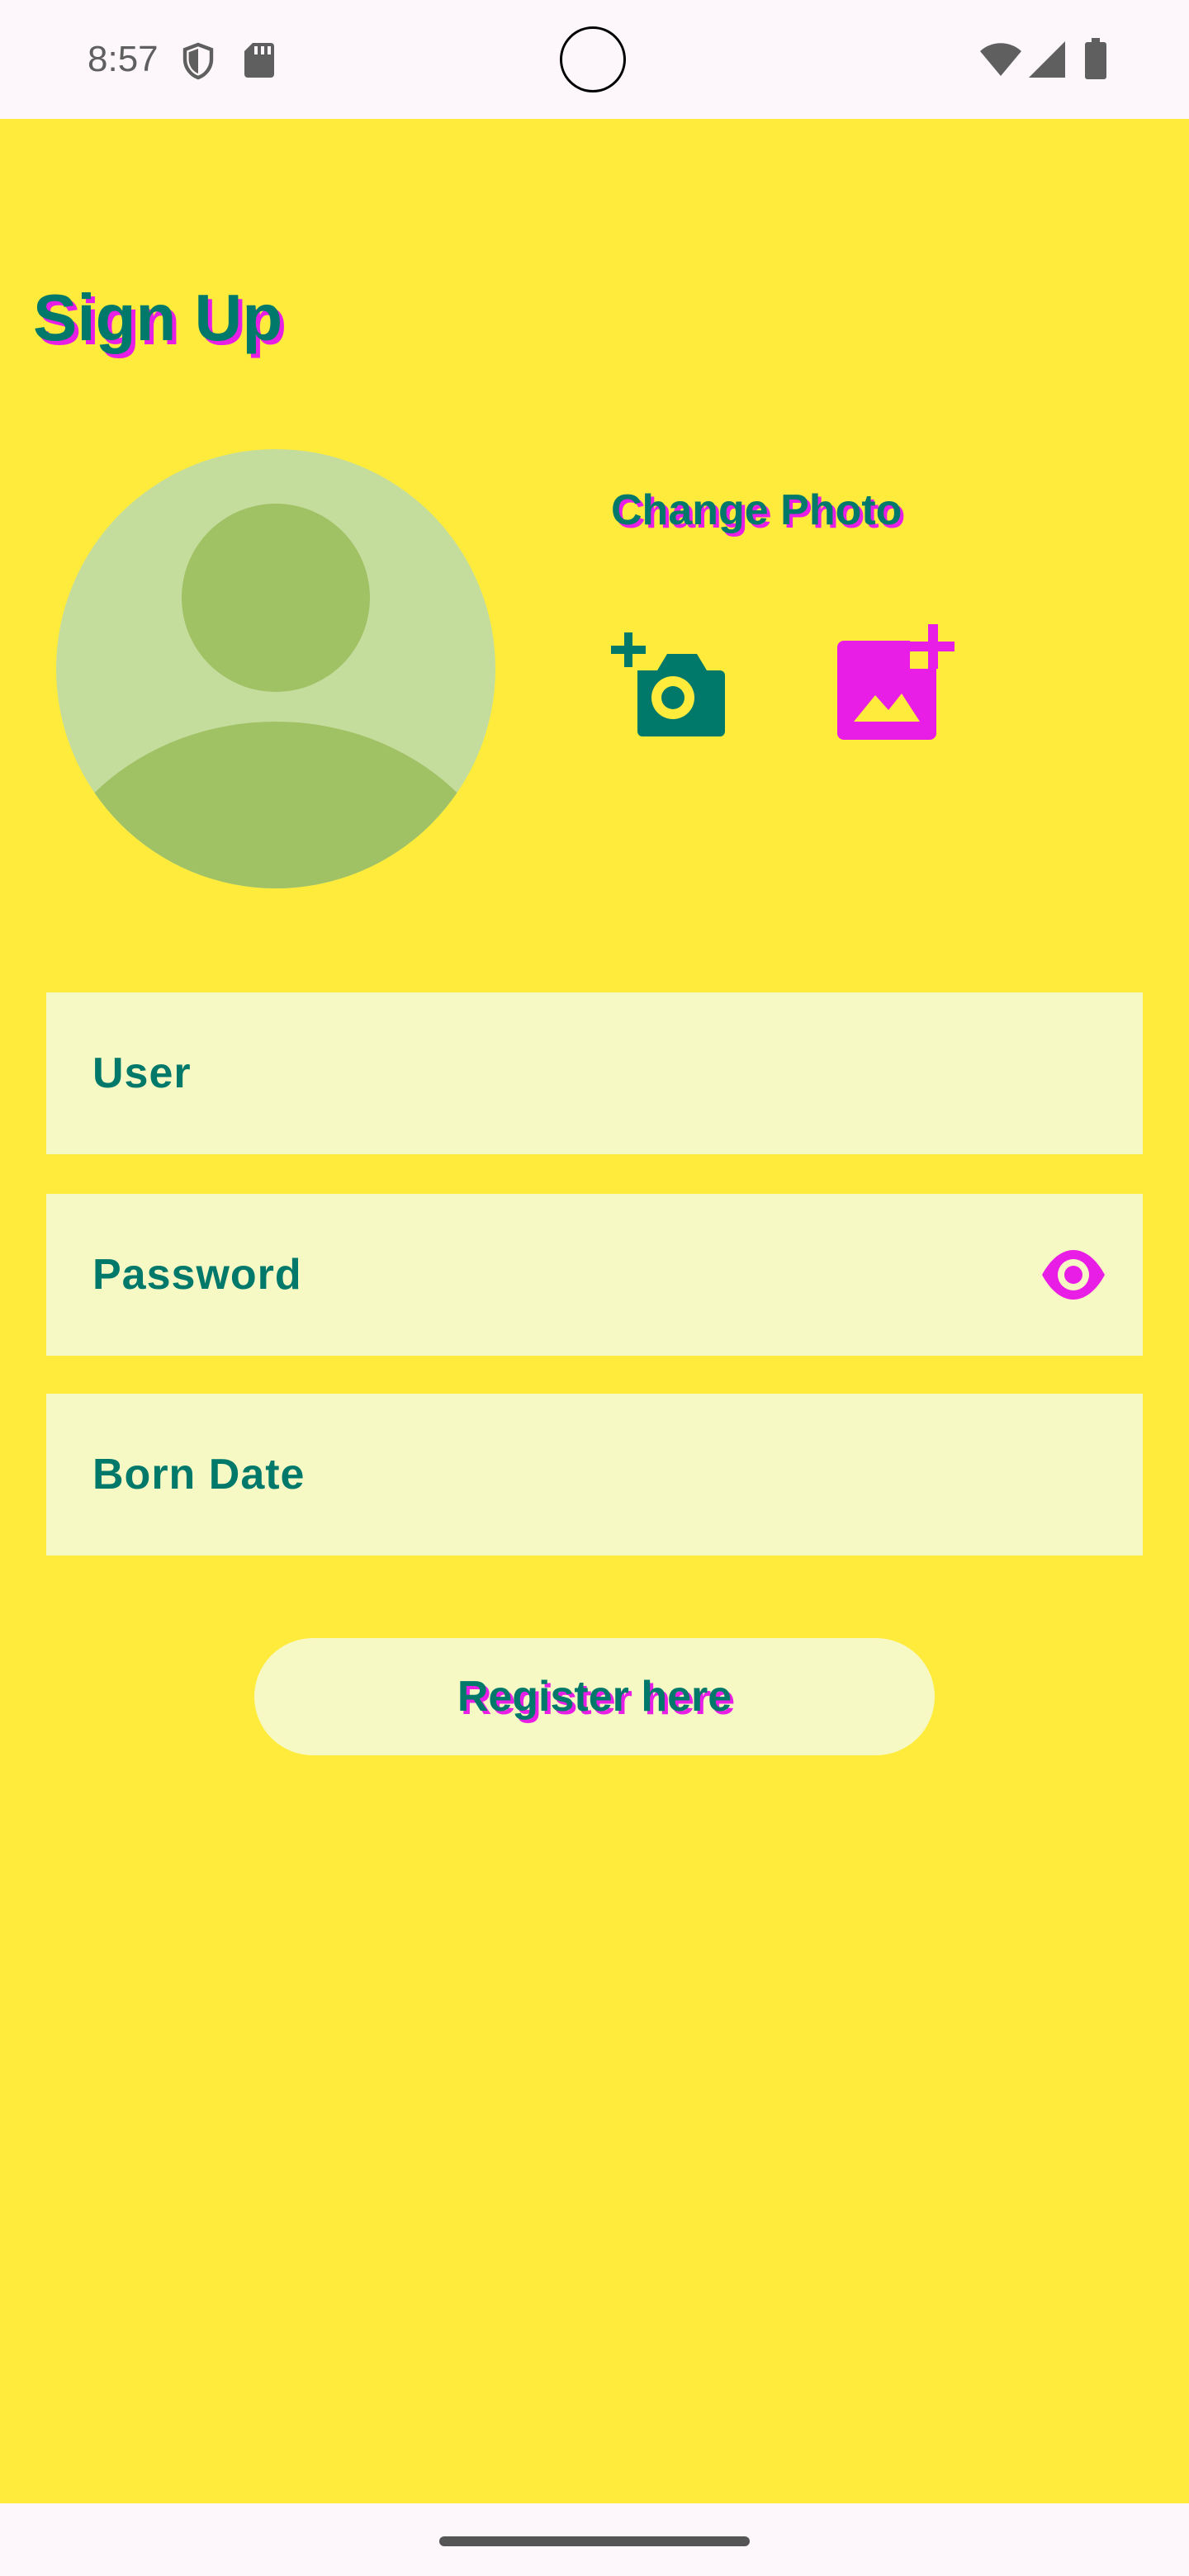 The height and width of the screenshot is (2576, 1189). I want to click on home-gesture-handle, so click(594, 2541).